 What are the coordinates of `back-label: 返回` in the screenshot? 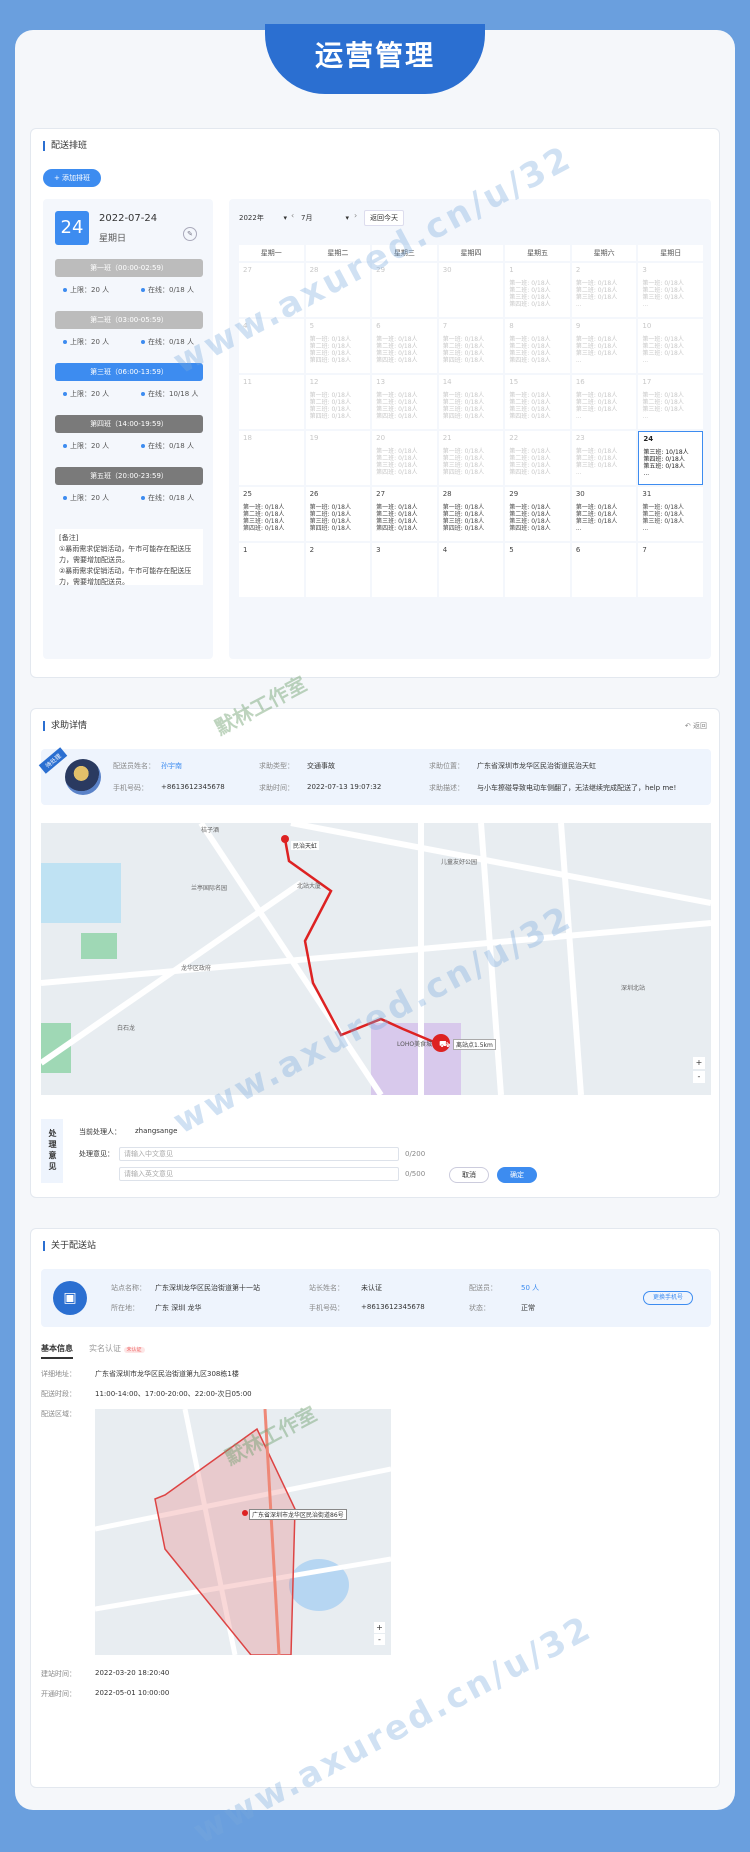 It's located at (700, 726).